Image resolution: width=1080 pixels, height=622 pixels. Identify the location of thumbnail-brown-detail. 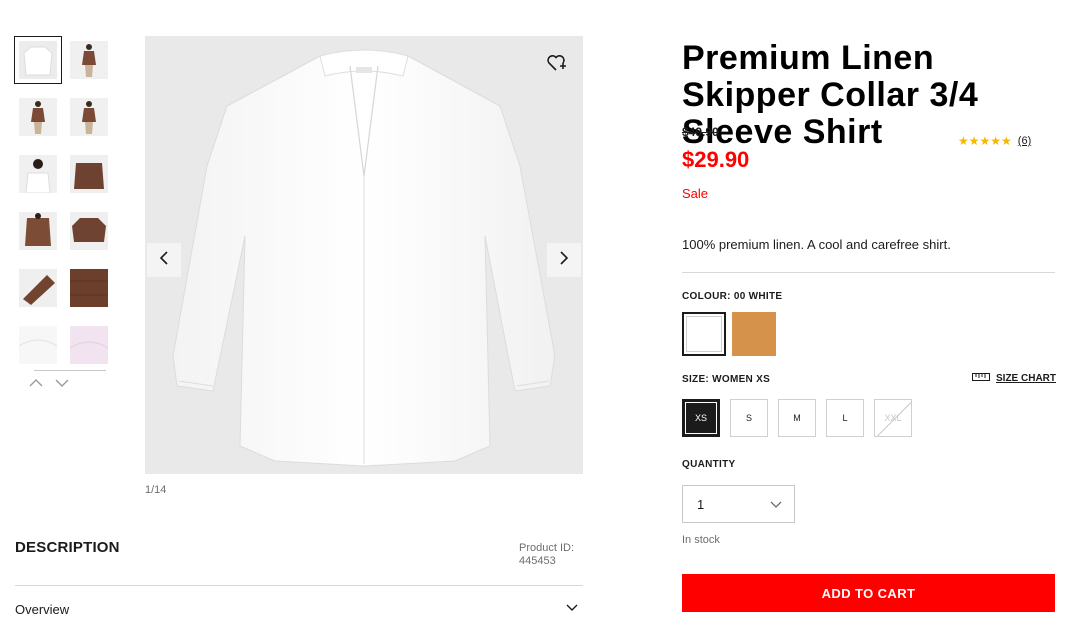
(89, 174).